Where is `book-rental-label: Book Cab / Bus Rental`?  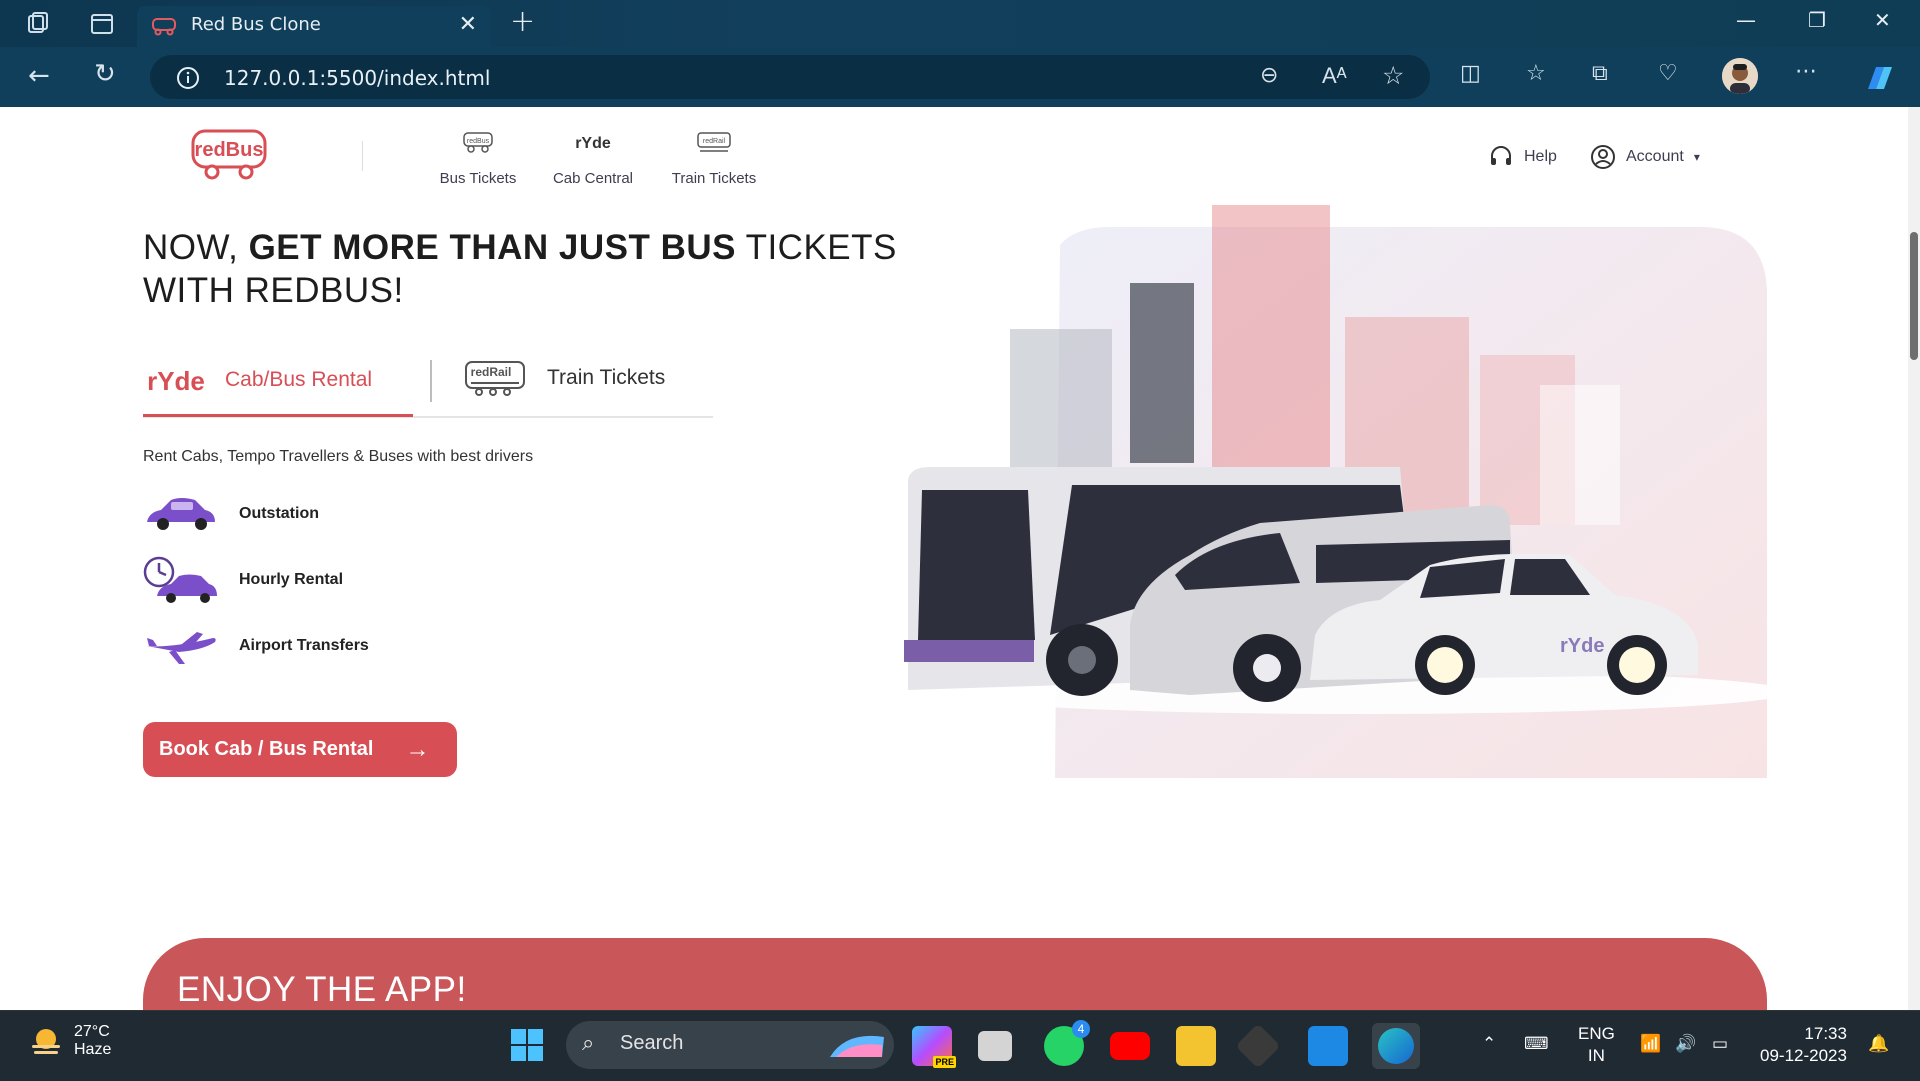 book-rental-label: Book Cab / Bus Rental is located at coordinates (266, 749).